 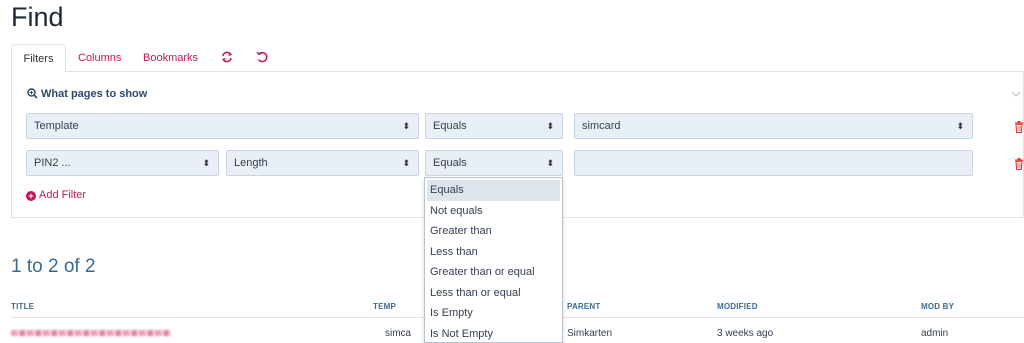 I want to click on filter-value-text: simcard, so click(x=601, y=126).